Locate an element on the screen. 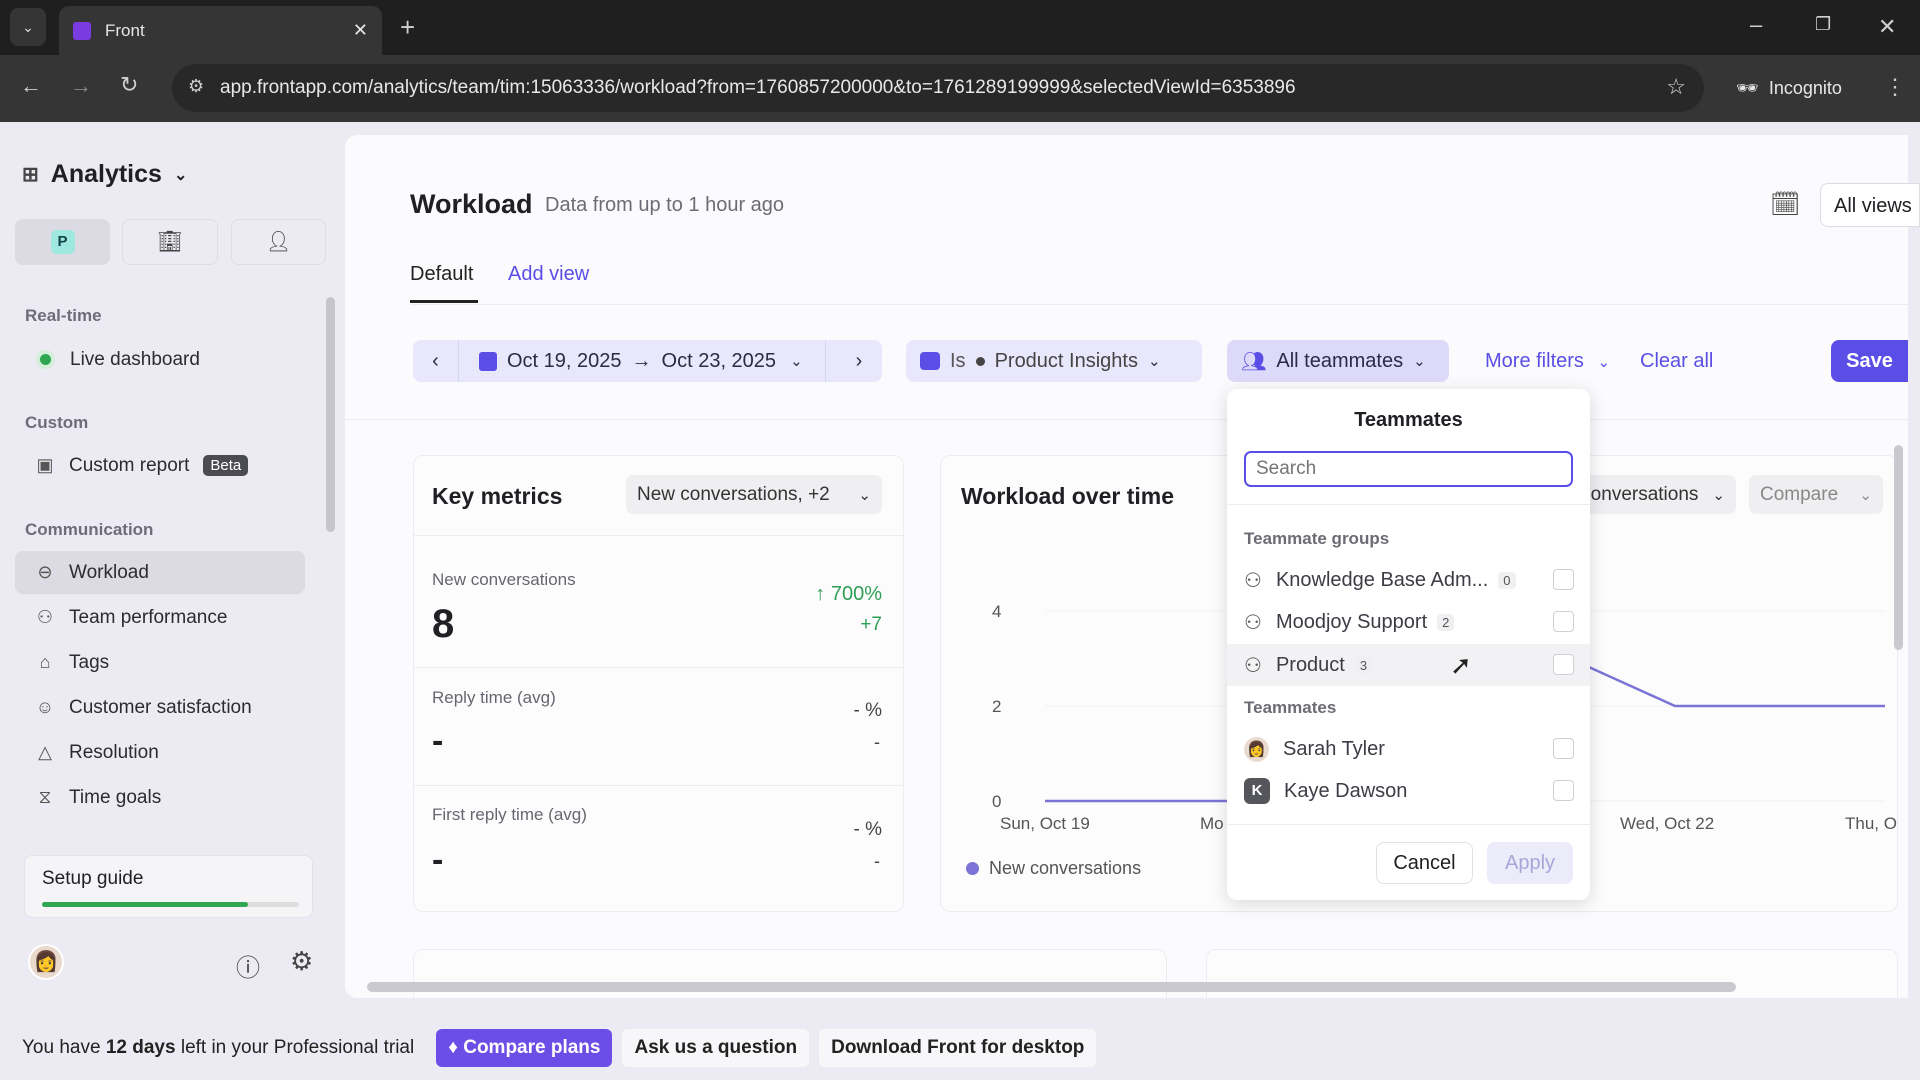 The image size is (1920, 1080). teammates-icon: 👥︎ is located at coordinates (1254, 361).